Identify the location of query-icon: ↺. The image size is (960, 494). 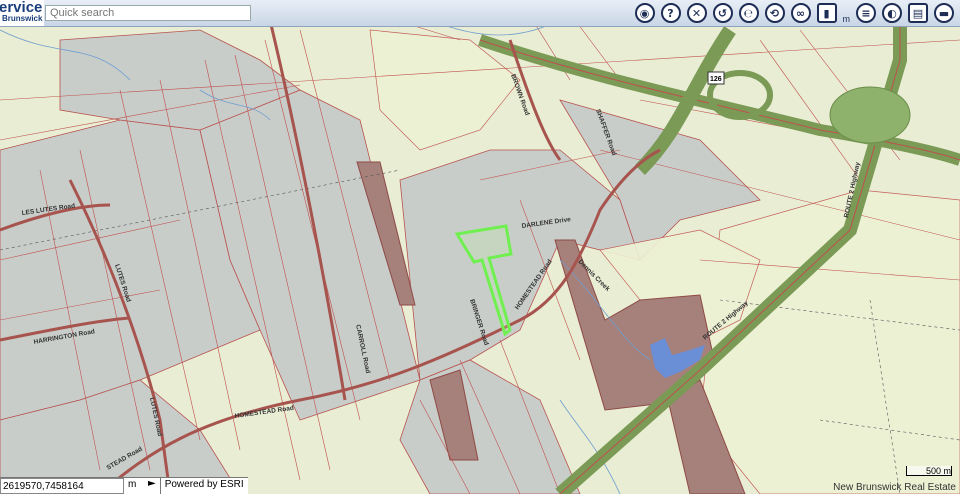
(722, 13).